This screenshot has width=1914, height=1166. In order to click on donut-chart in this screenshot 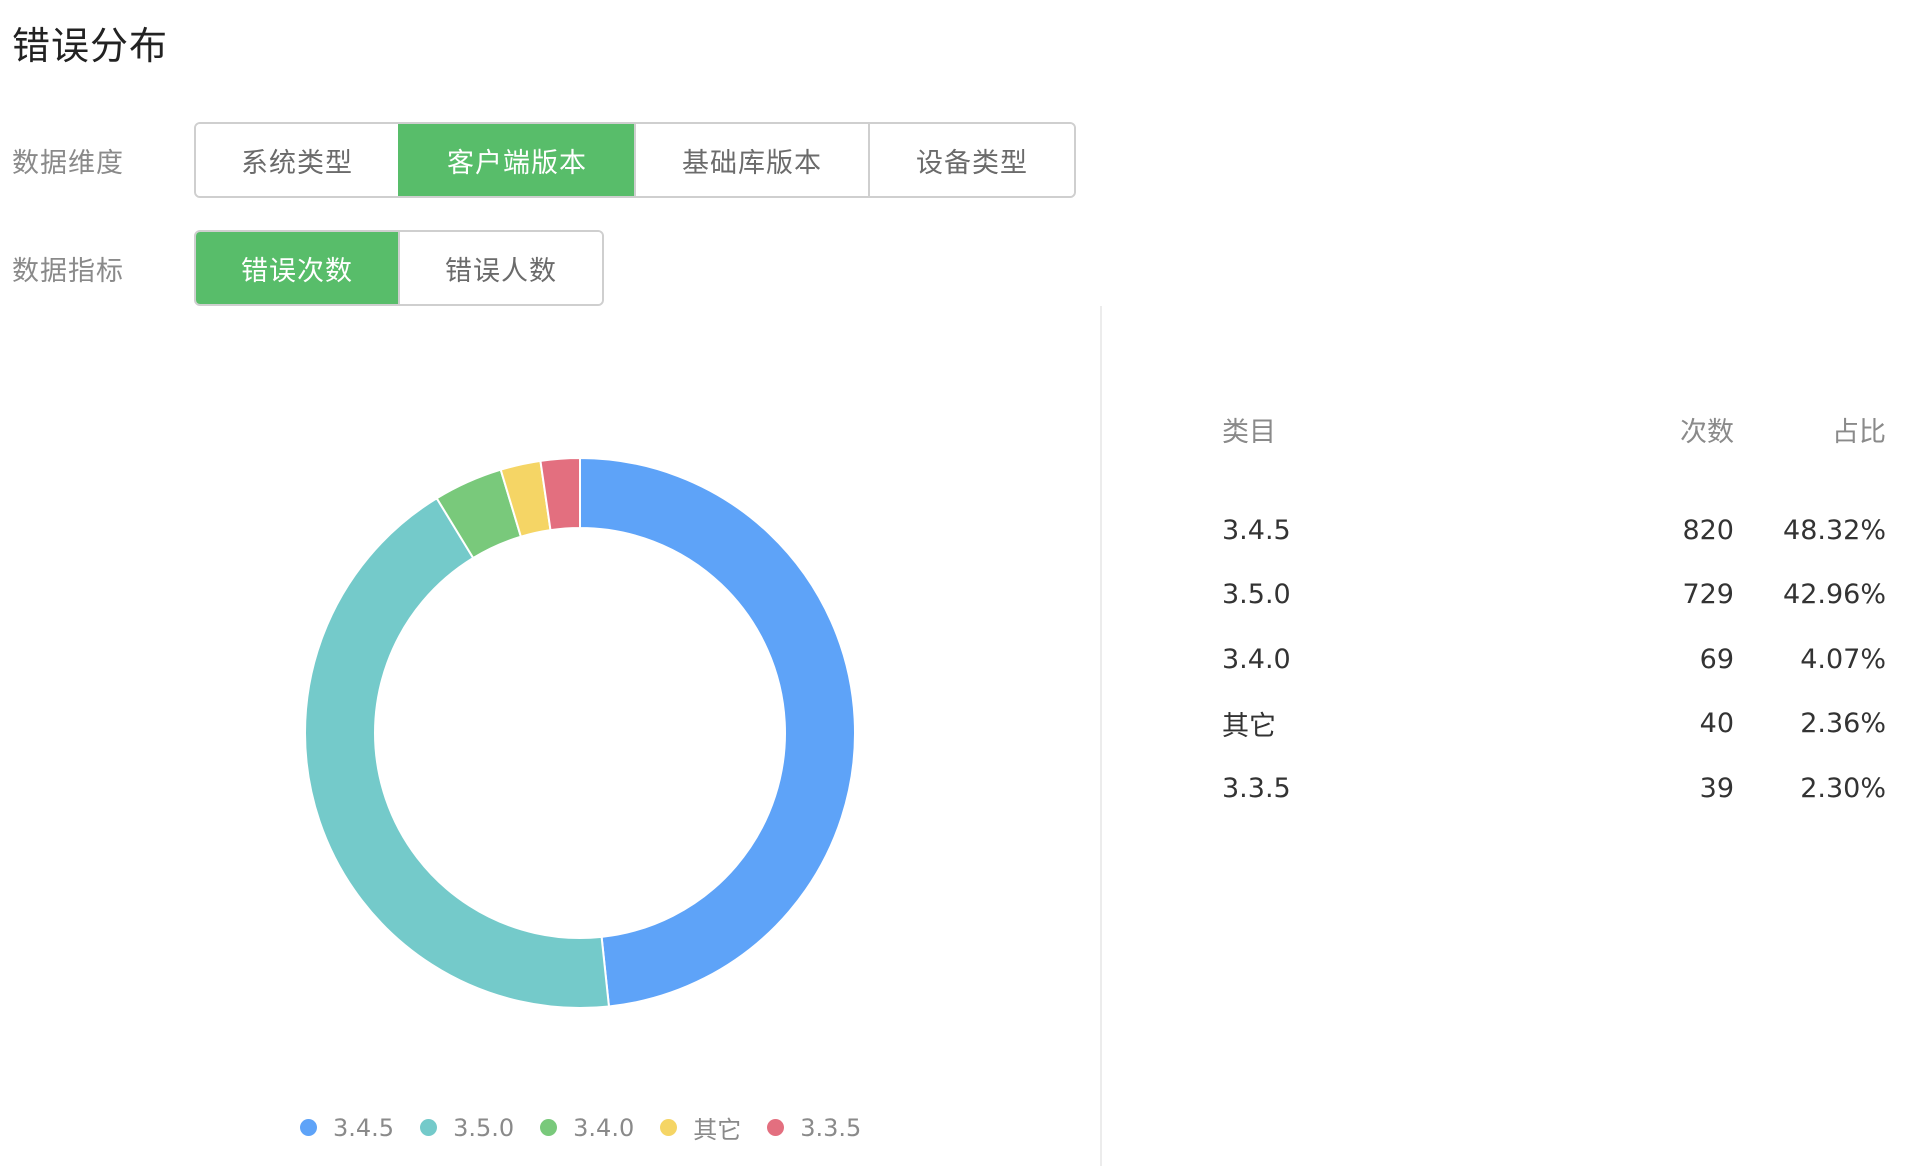, I will do `click(580, 732)`.